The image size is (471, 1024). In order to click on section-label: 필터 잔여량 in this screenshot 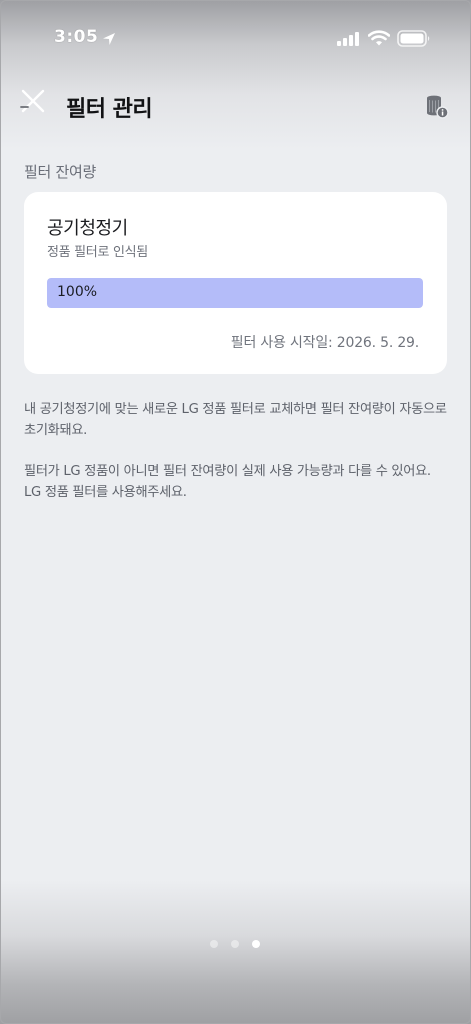, I will do `click(60, 172)`.